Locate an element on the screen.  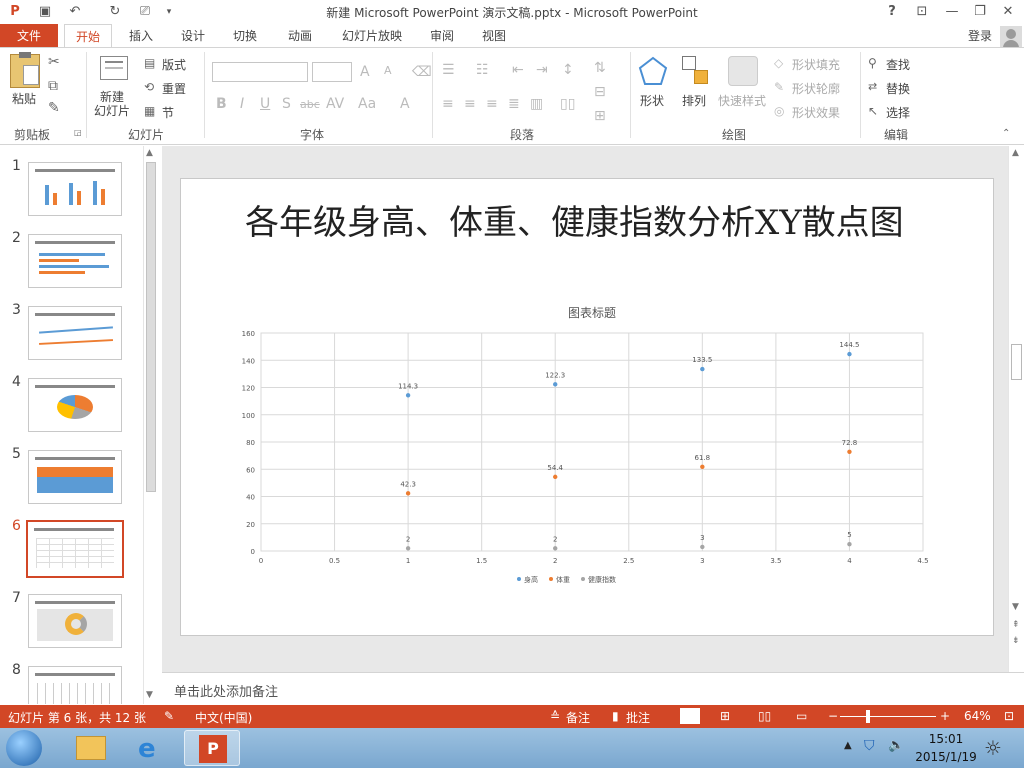
char-spacing-icon: AV is located at coordinates (335, 104).